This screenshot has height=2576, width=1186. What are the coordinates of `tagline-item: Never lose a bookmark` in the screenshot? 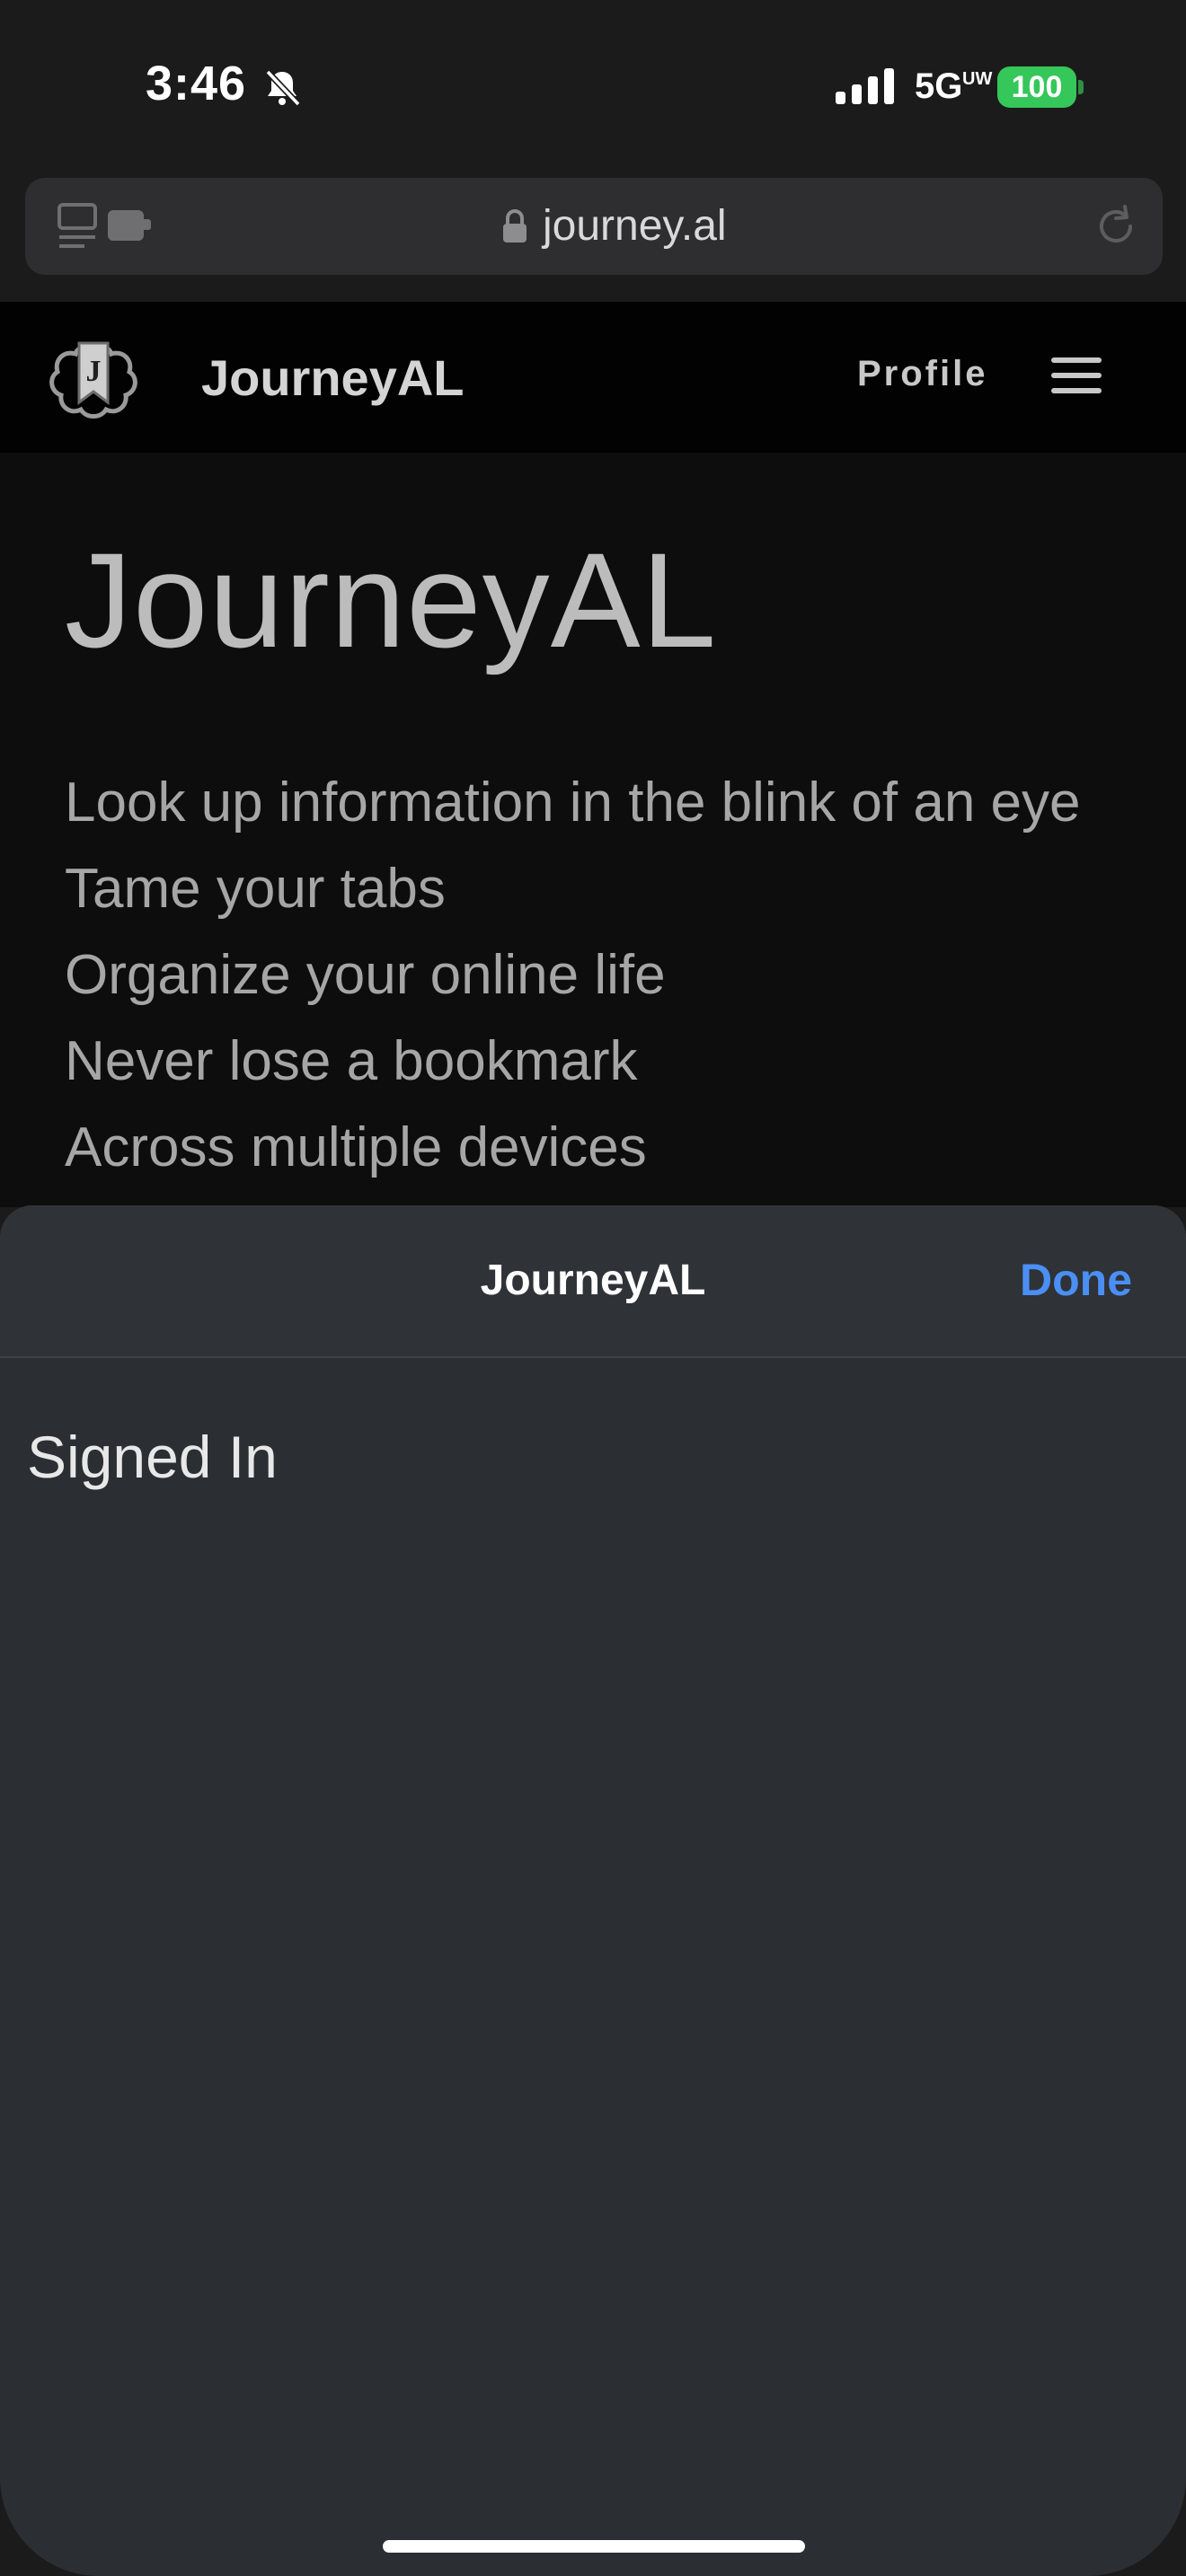 It's located at (351, 1061).